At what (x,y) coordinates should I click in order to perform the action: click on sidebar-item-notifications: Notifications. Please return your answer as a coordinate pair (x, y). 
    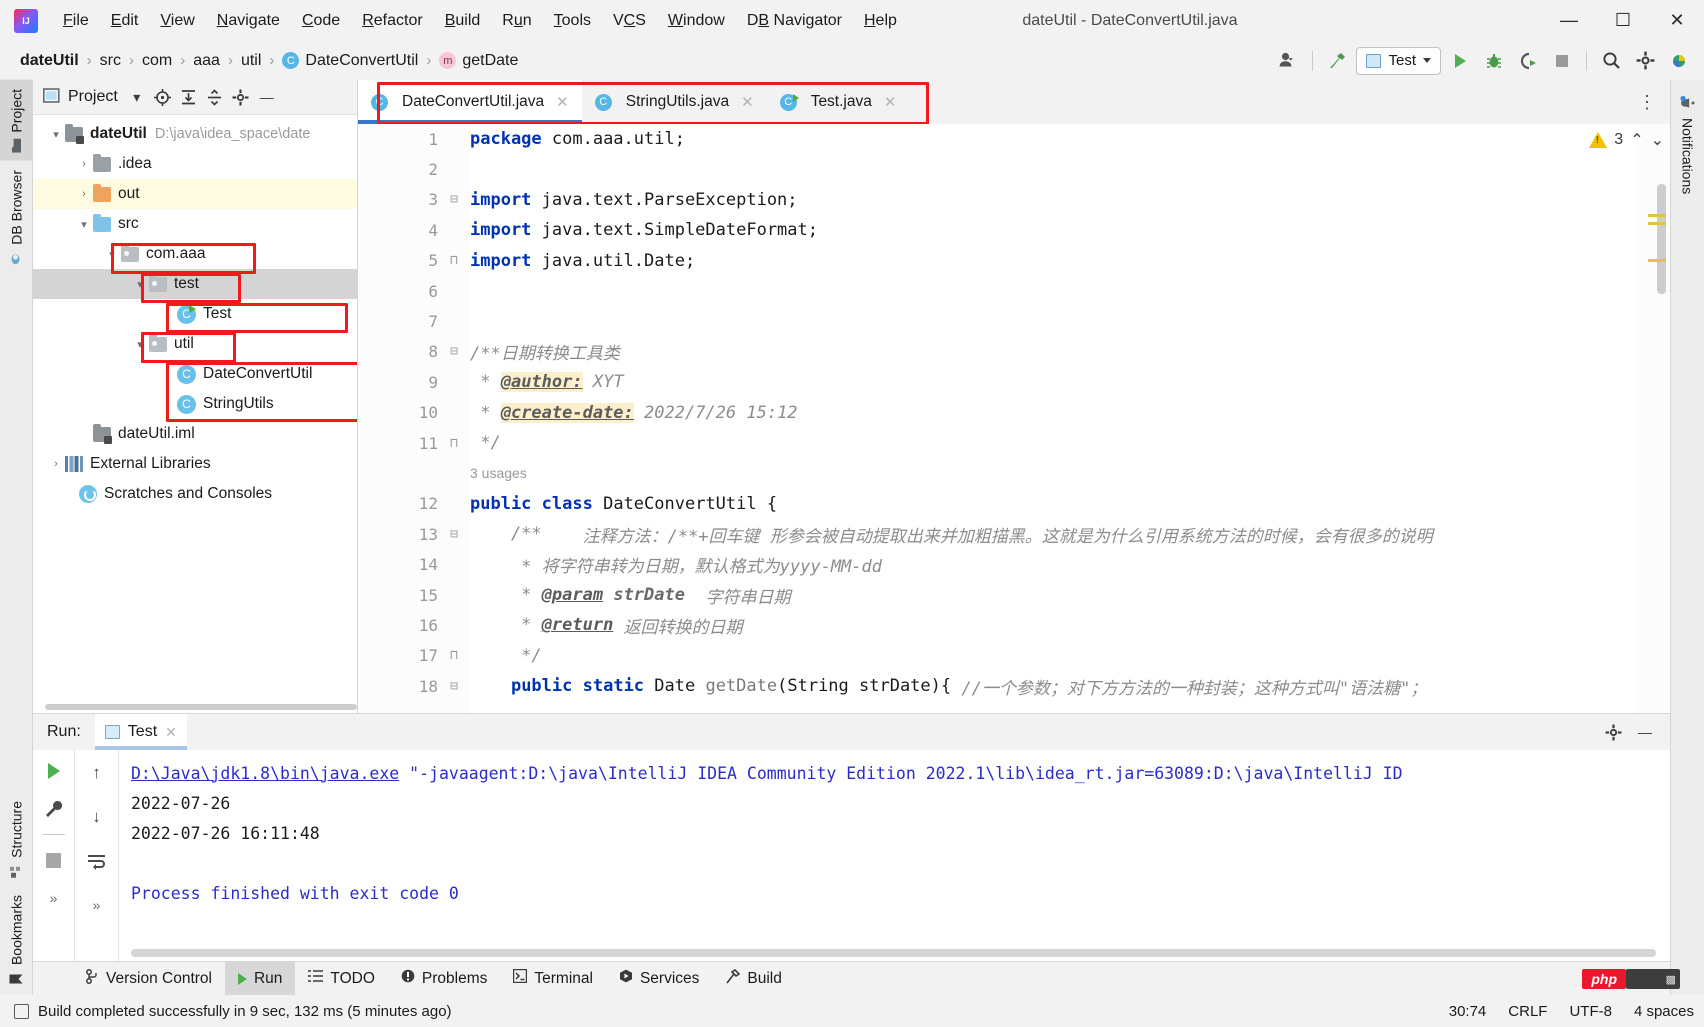
    Looking at the image, I should click on (1687, 144).